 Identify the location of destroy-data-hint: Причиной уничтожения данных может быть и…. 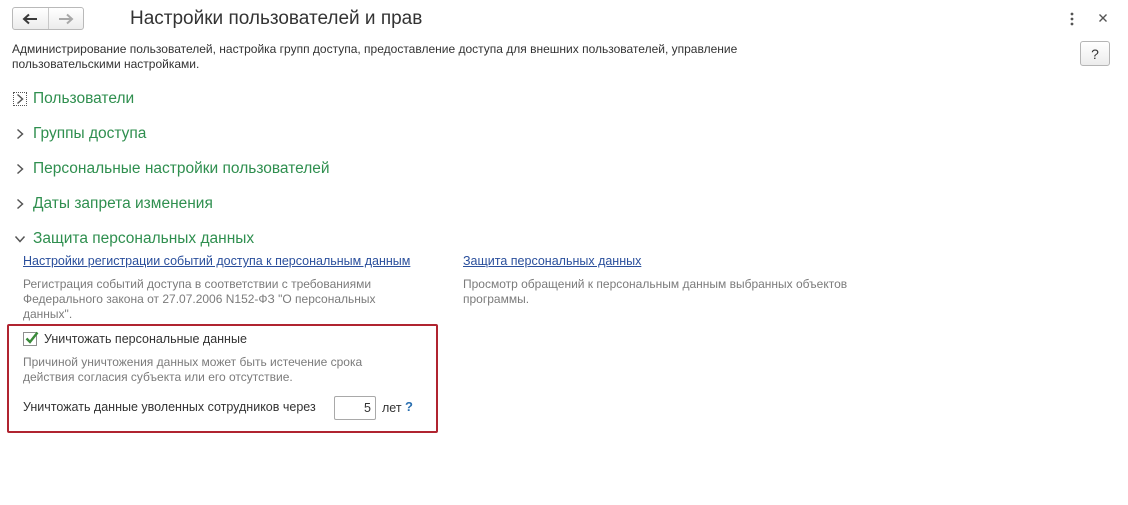
(193, 369).